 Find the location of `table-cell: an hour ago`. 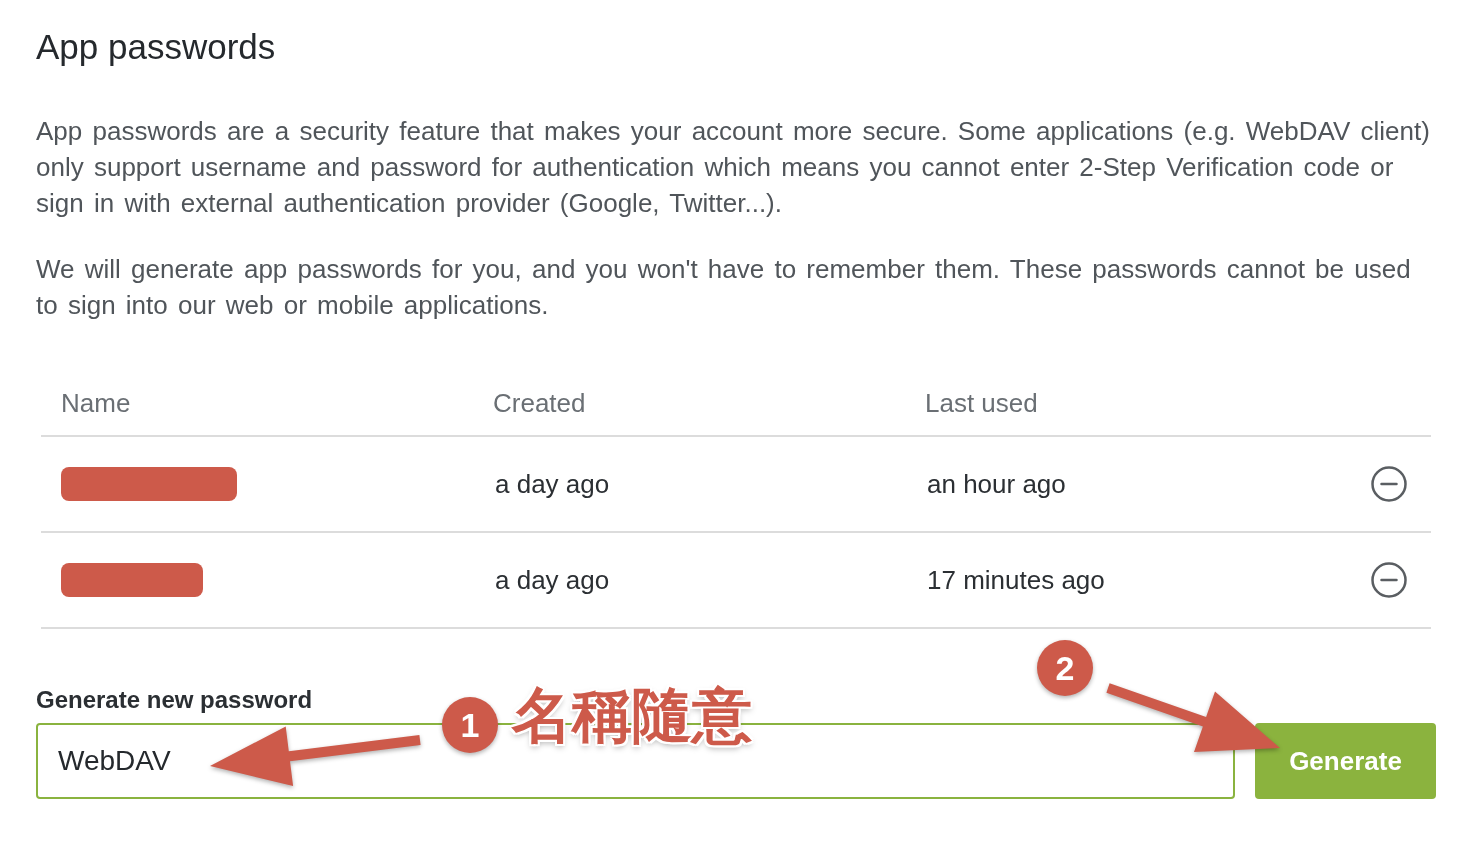

table-cell: an hour ago is located at coordinates (996, 483).